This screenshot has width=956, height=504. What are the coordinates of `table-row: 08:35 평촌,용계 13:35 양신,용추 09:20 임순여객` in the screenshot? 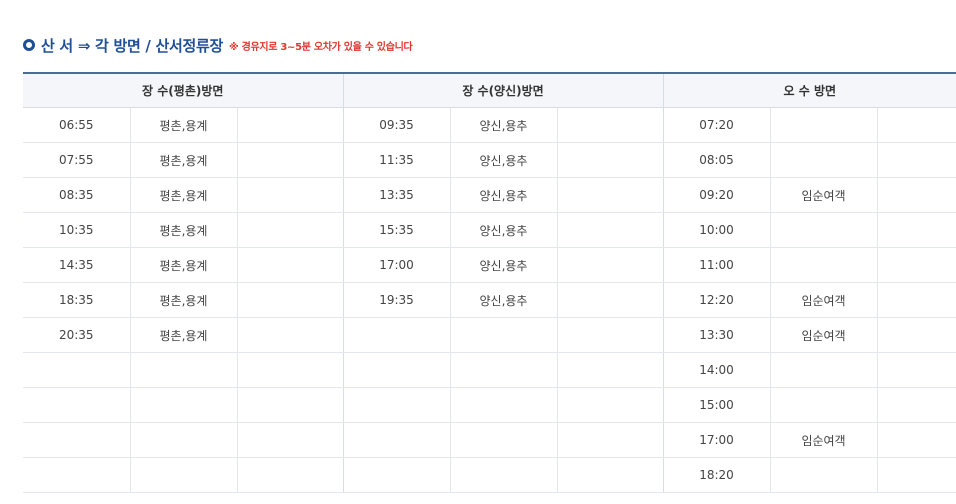 It's located at (489, 195).